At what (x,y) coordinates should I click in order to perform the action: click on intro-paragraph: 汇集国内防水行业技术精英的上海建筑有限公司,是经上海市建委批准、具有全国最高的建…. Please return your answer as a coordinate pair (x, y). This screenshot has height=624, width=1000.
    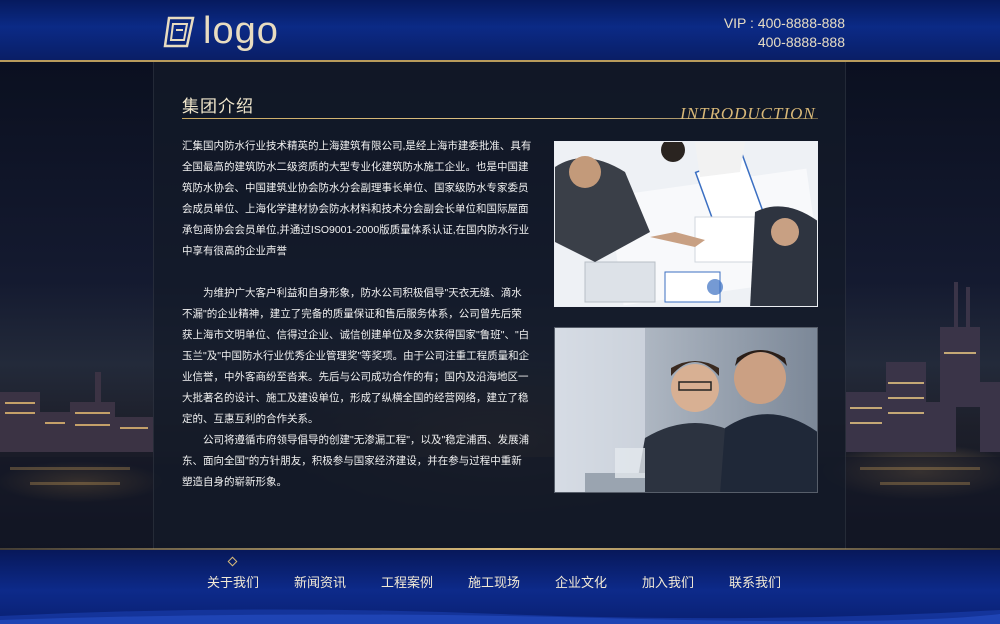
    Looking at the image, I should click on (357, 198).